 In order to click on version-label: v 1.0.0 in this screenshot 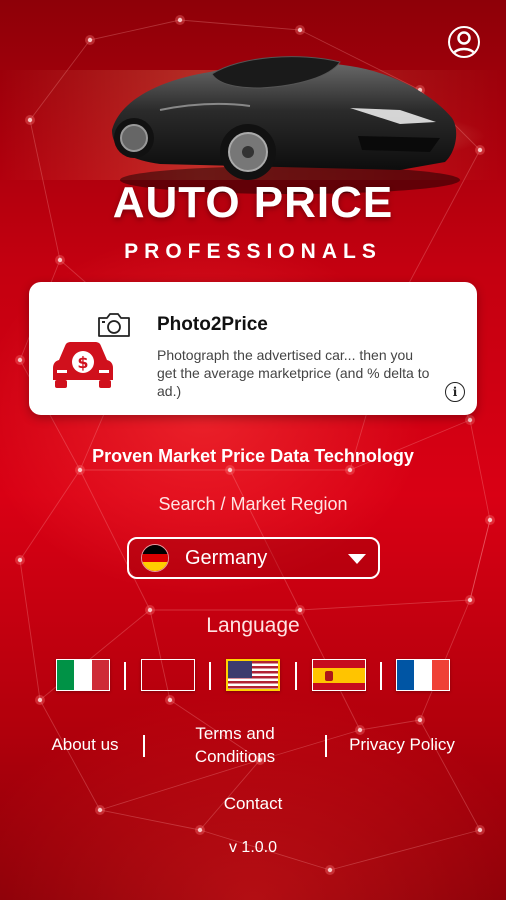, I will do `click(253, 847)`.